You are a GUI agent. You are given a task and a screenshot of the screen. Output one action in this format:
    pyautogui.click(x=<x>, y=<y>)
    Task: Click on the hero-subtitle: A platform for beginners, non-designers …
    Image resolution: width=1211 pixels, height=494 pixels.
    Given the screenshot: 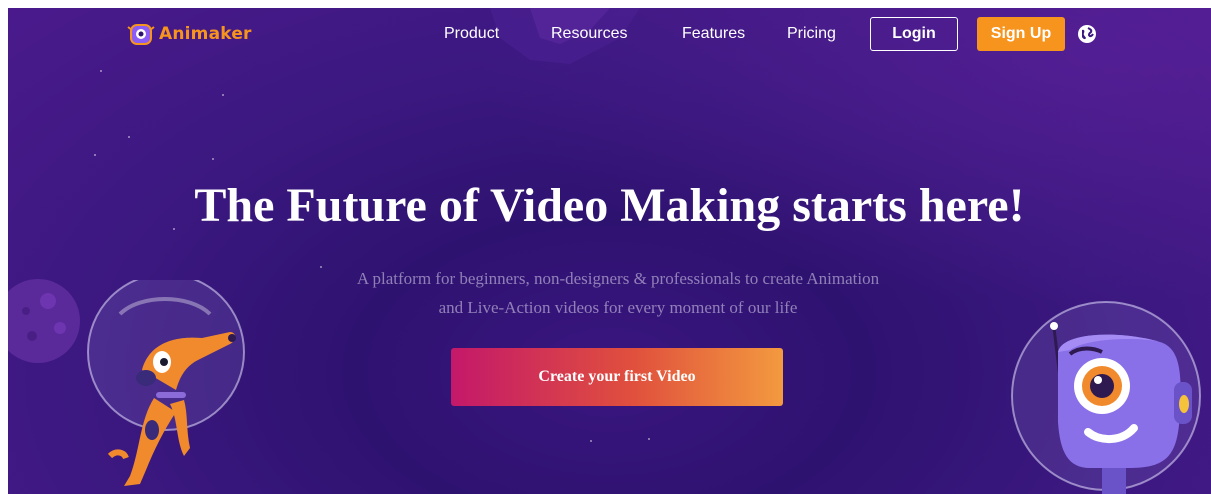 What is the action you would take?
    pyautogui.click(x=618, y=293)
    